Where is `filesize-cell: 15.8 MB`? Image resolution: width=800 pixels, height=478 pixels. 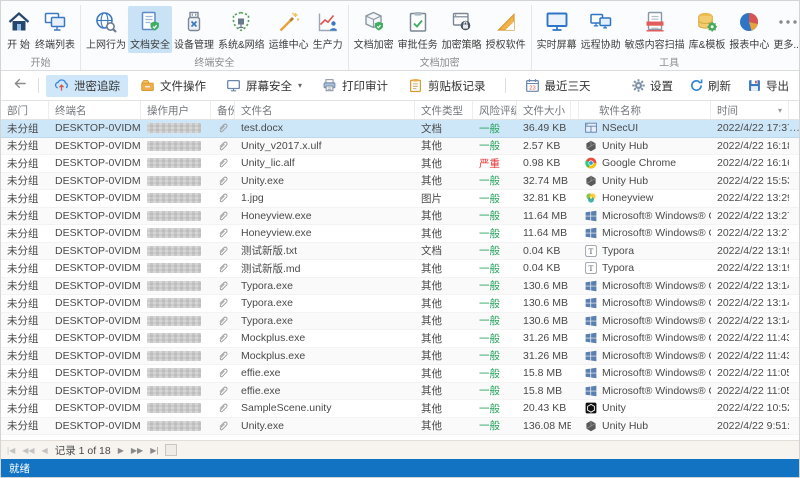 filesize-cell: 15.8 MB is located at coordinates (543, 390).